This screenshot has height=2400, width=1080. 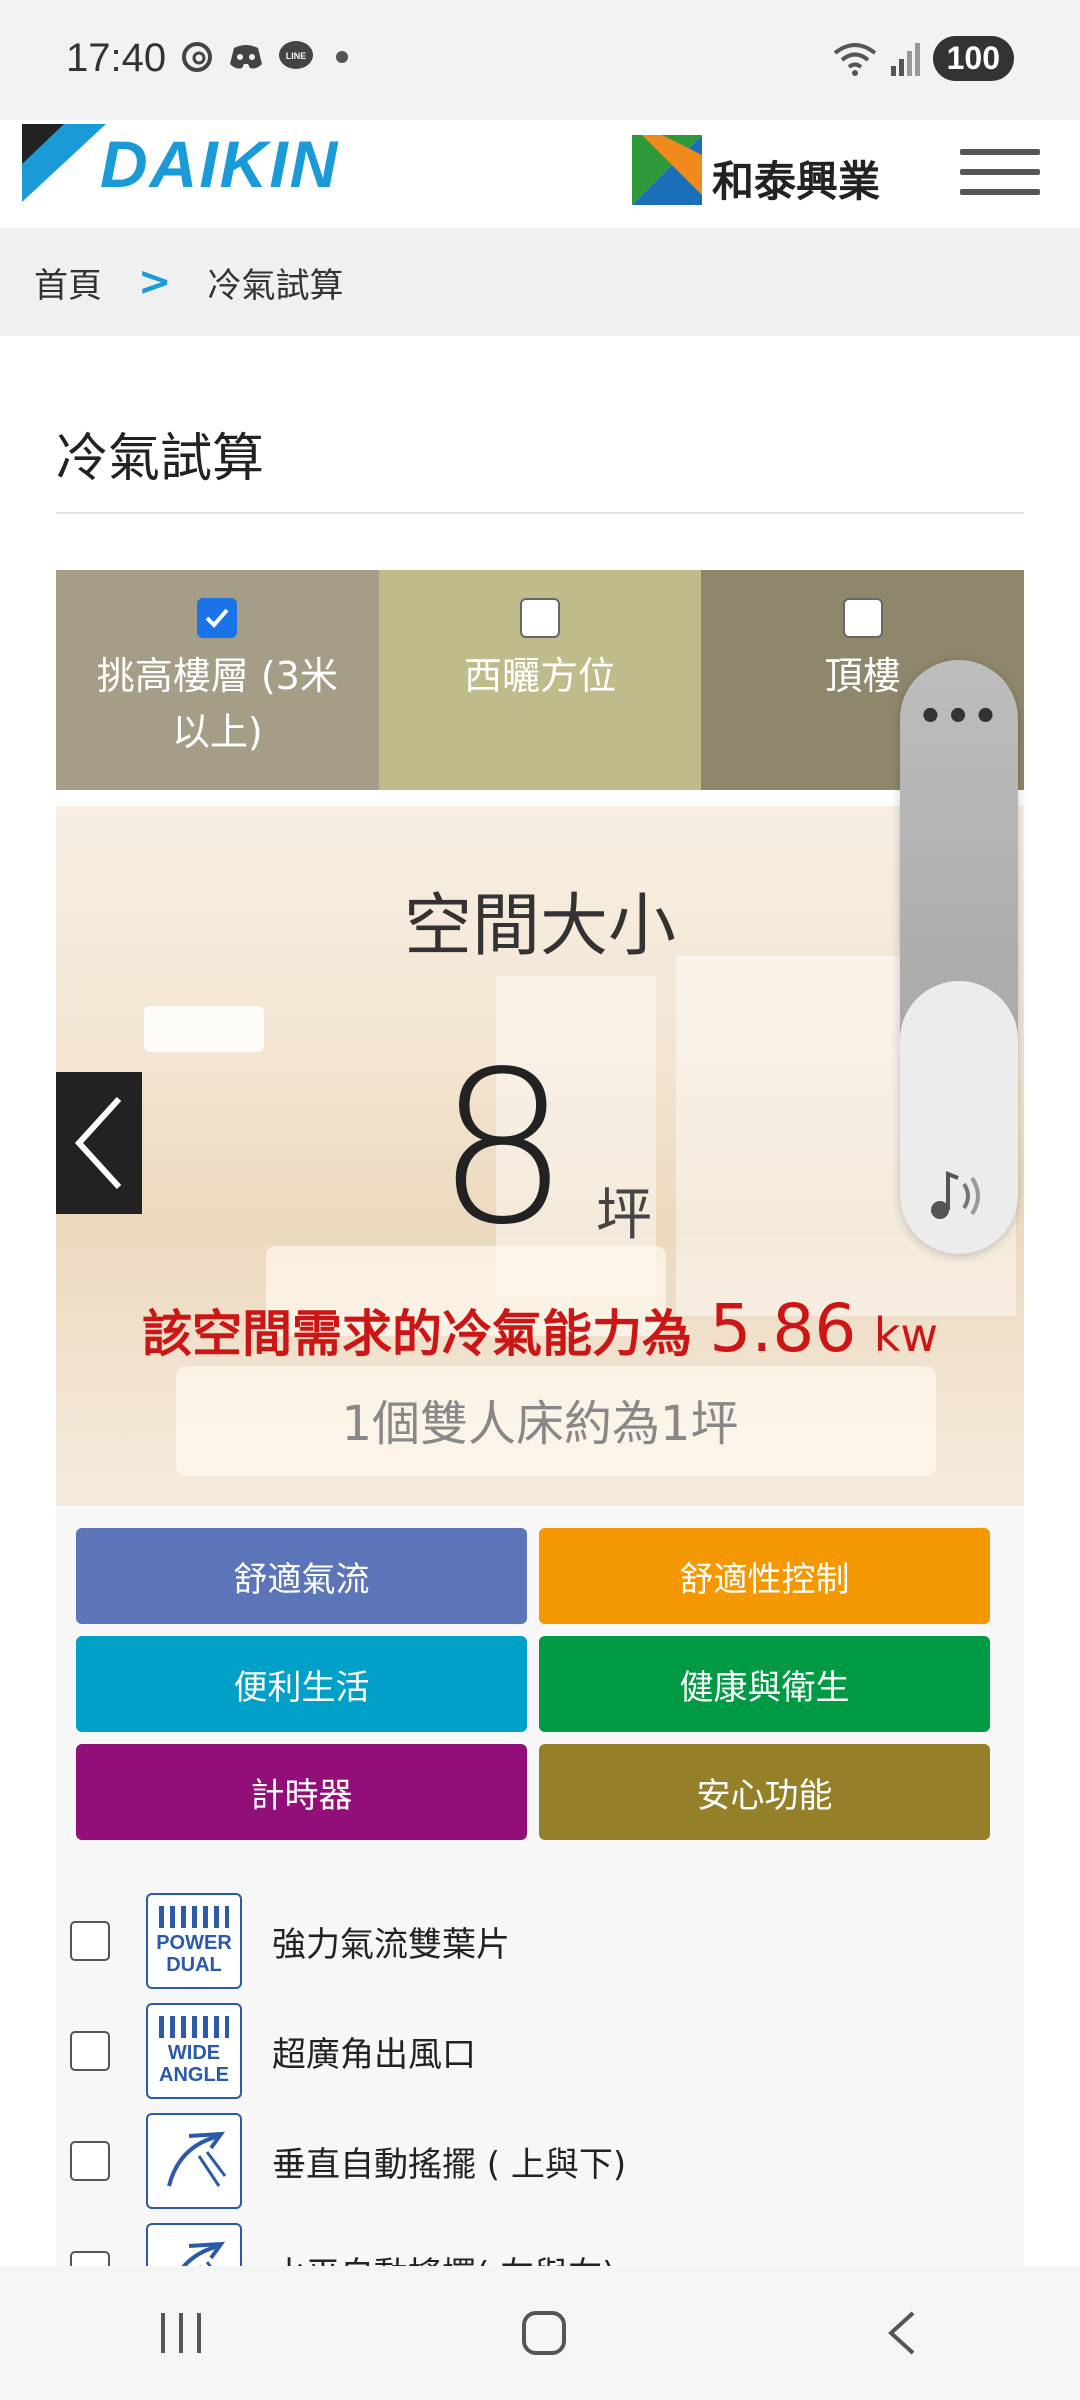 I want to click on recent-apps-icon, so click(x=181, y=2333).